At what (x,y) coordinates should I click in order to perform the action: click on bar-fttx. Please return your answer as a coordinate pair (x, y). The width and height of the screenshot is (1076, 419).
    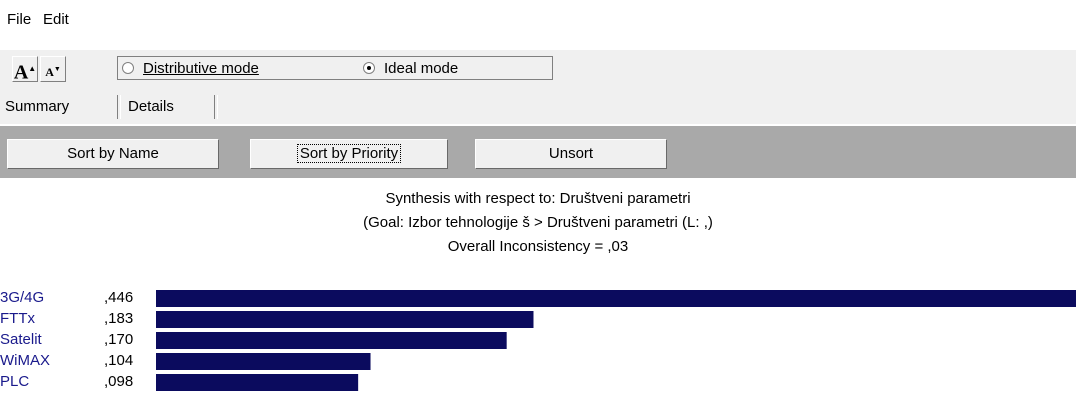
    Looking at the image, I should click on (345, 319).